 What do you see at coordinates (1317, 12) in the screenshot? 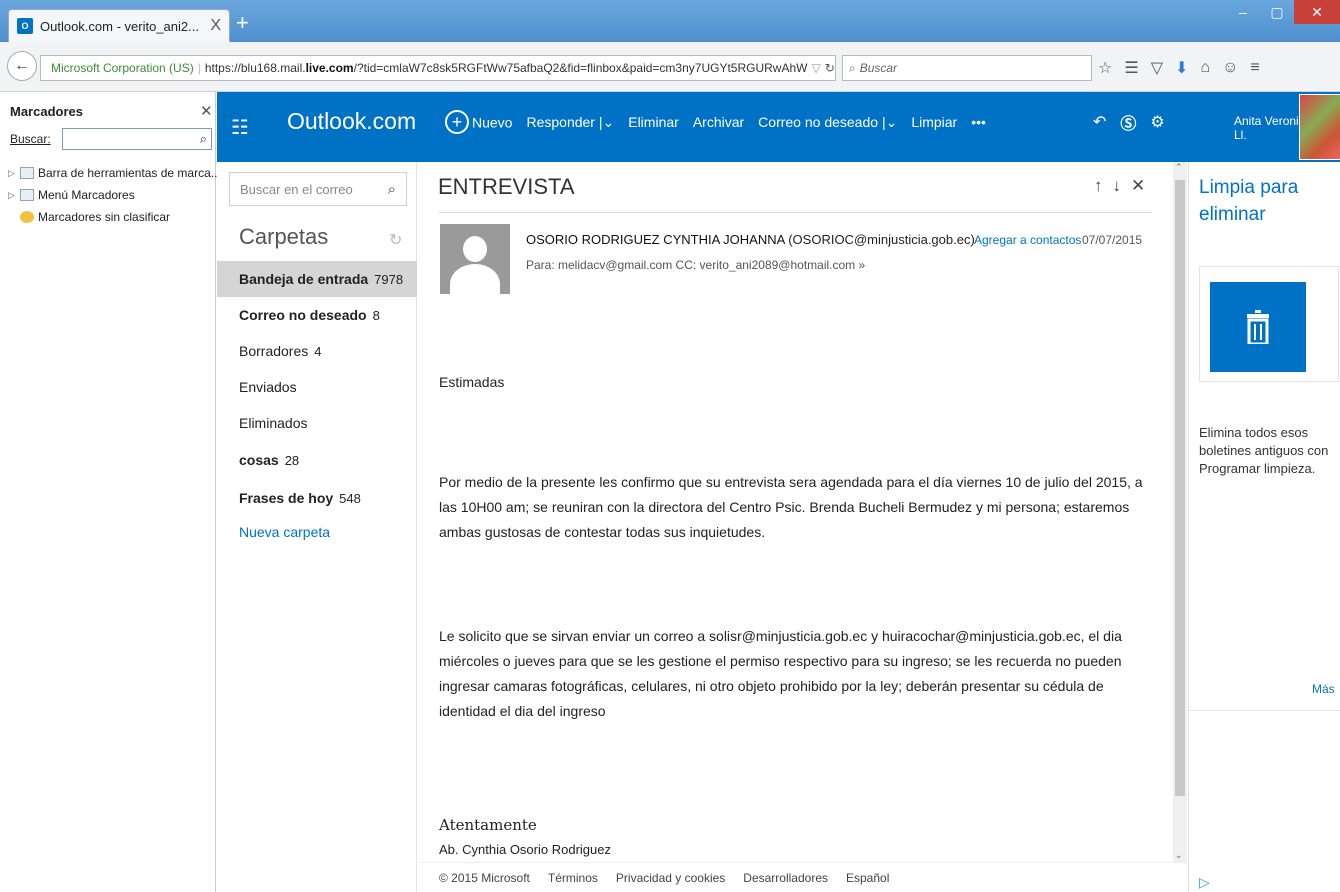
I see `close-window-button: ✕` at bounding box center [1317, 12].